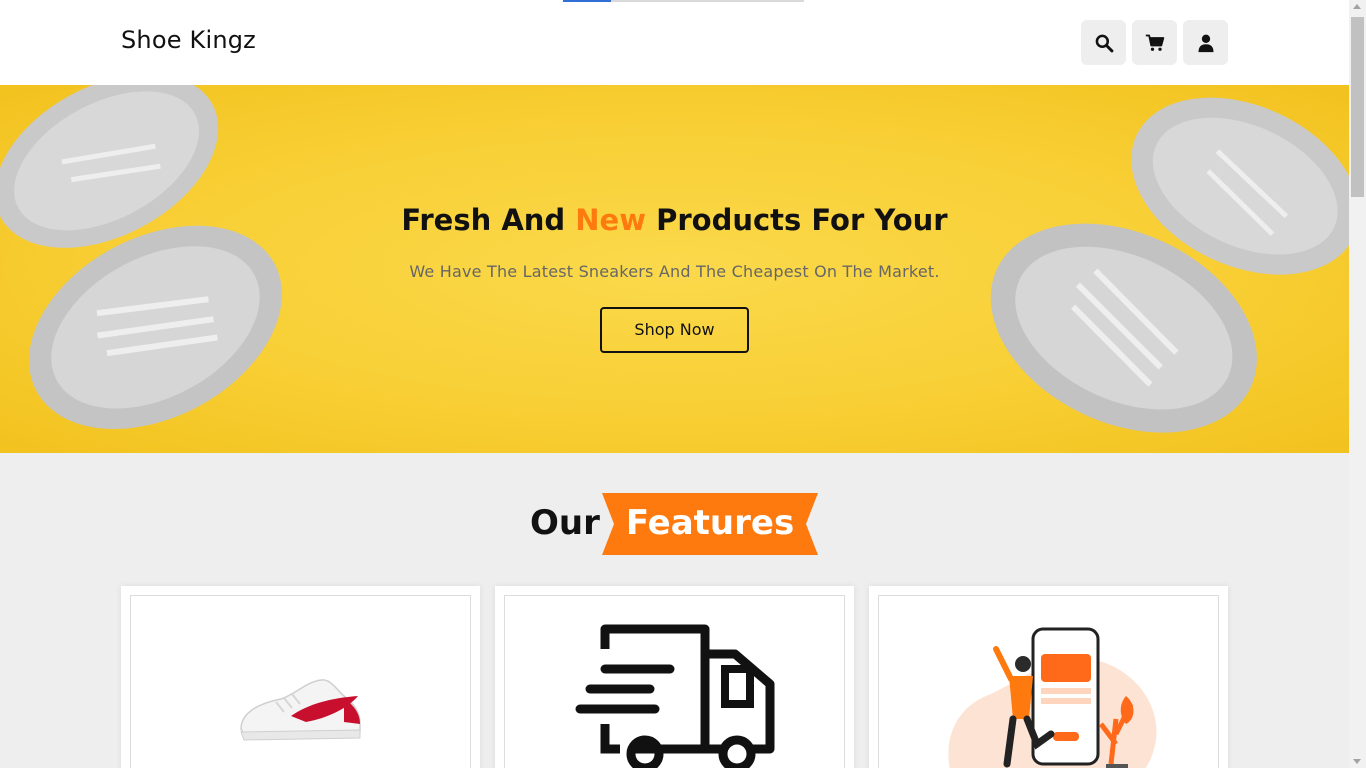 Image resolution: width=1366 pixels, height=768 pixels. Describe the element at coordinates (1357, 6) in the screenshot. I see `scroll-up-arrow-icon` at that location.